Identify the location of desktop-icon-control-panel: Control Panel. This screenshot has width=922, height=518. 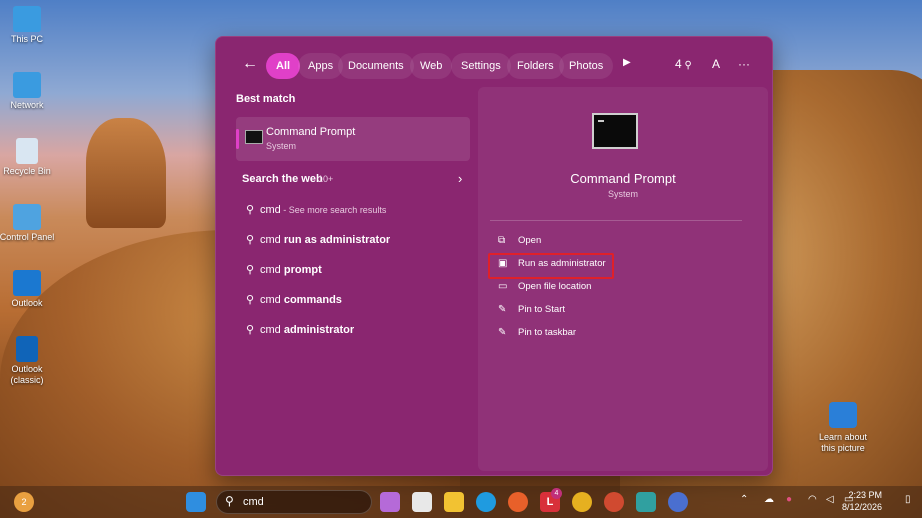
(28, 223).